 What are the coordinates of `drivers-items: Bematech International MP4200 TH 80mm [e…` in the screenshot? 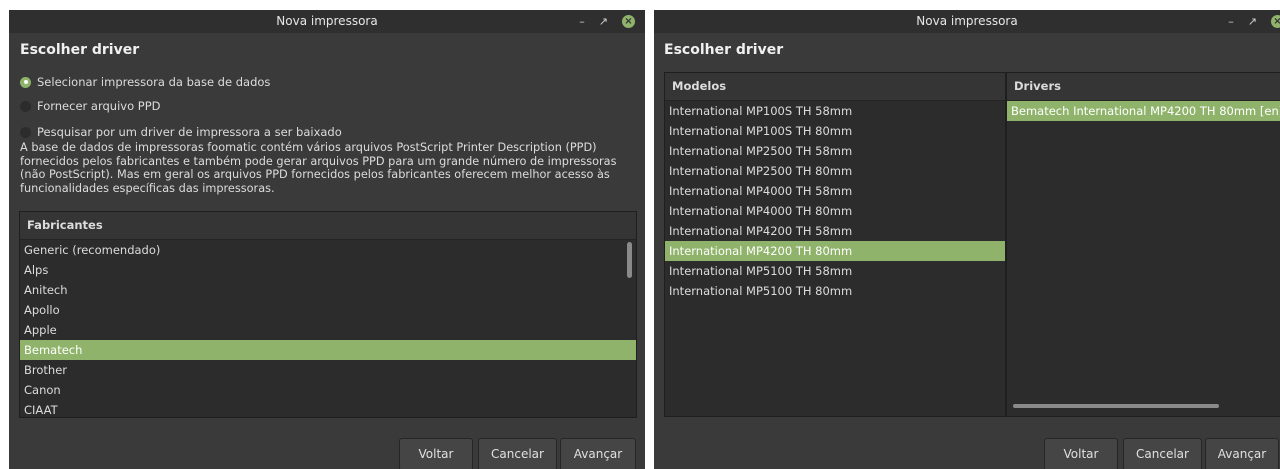 It's located at (1143, 111).